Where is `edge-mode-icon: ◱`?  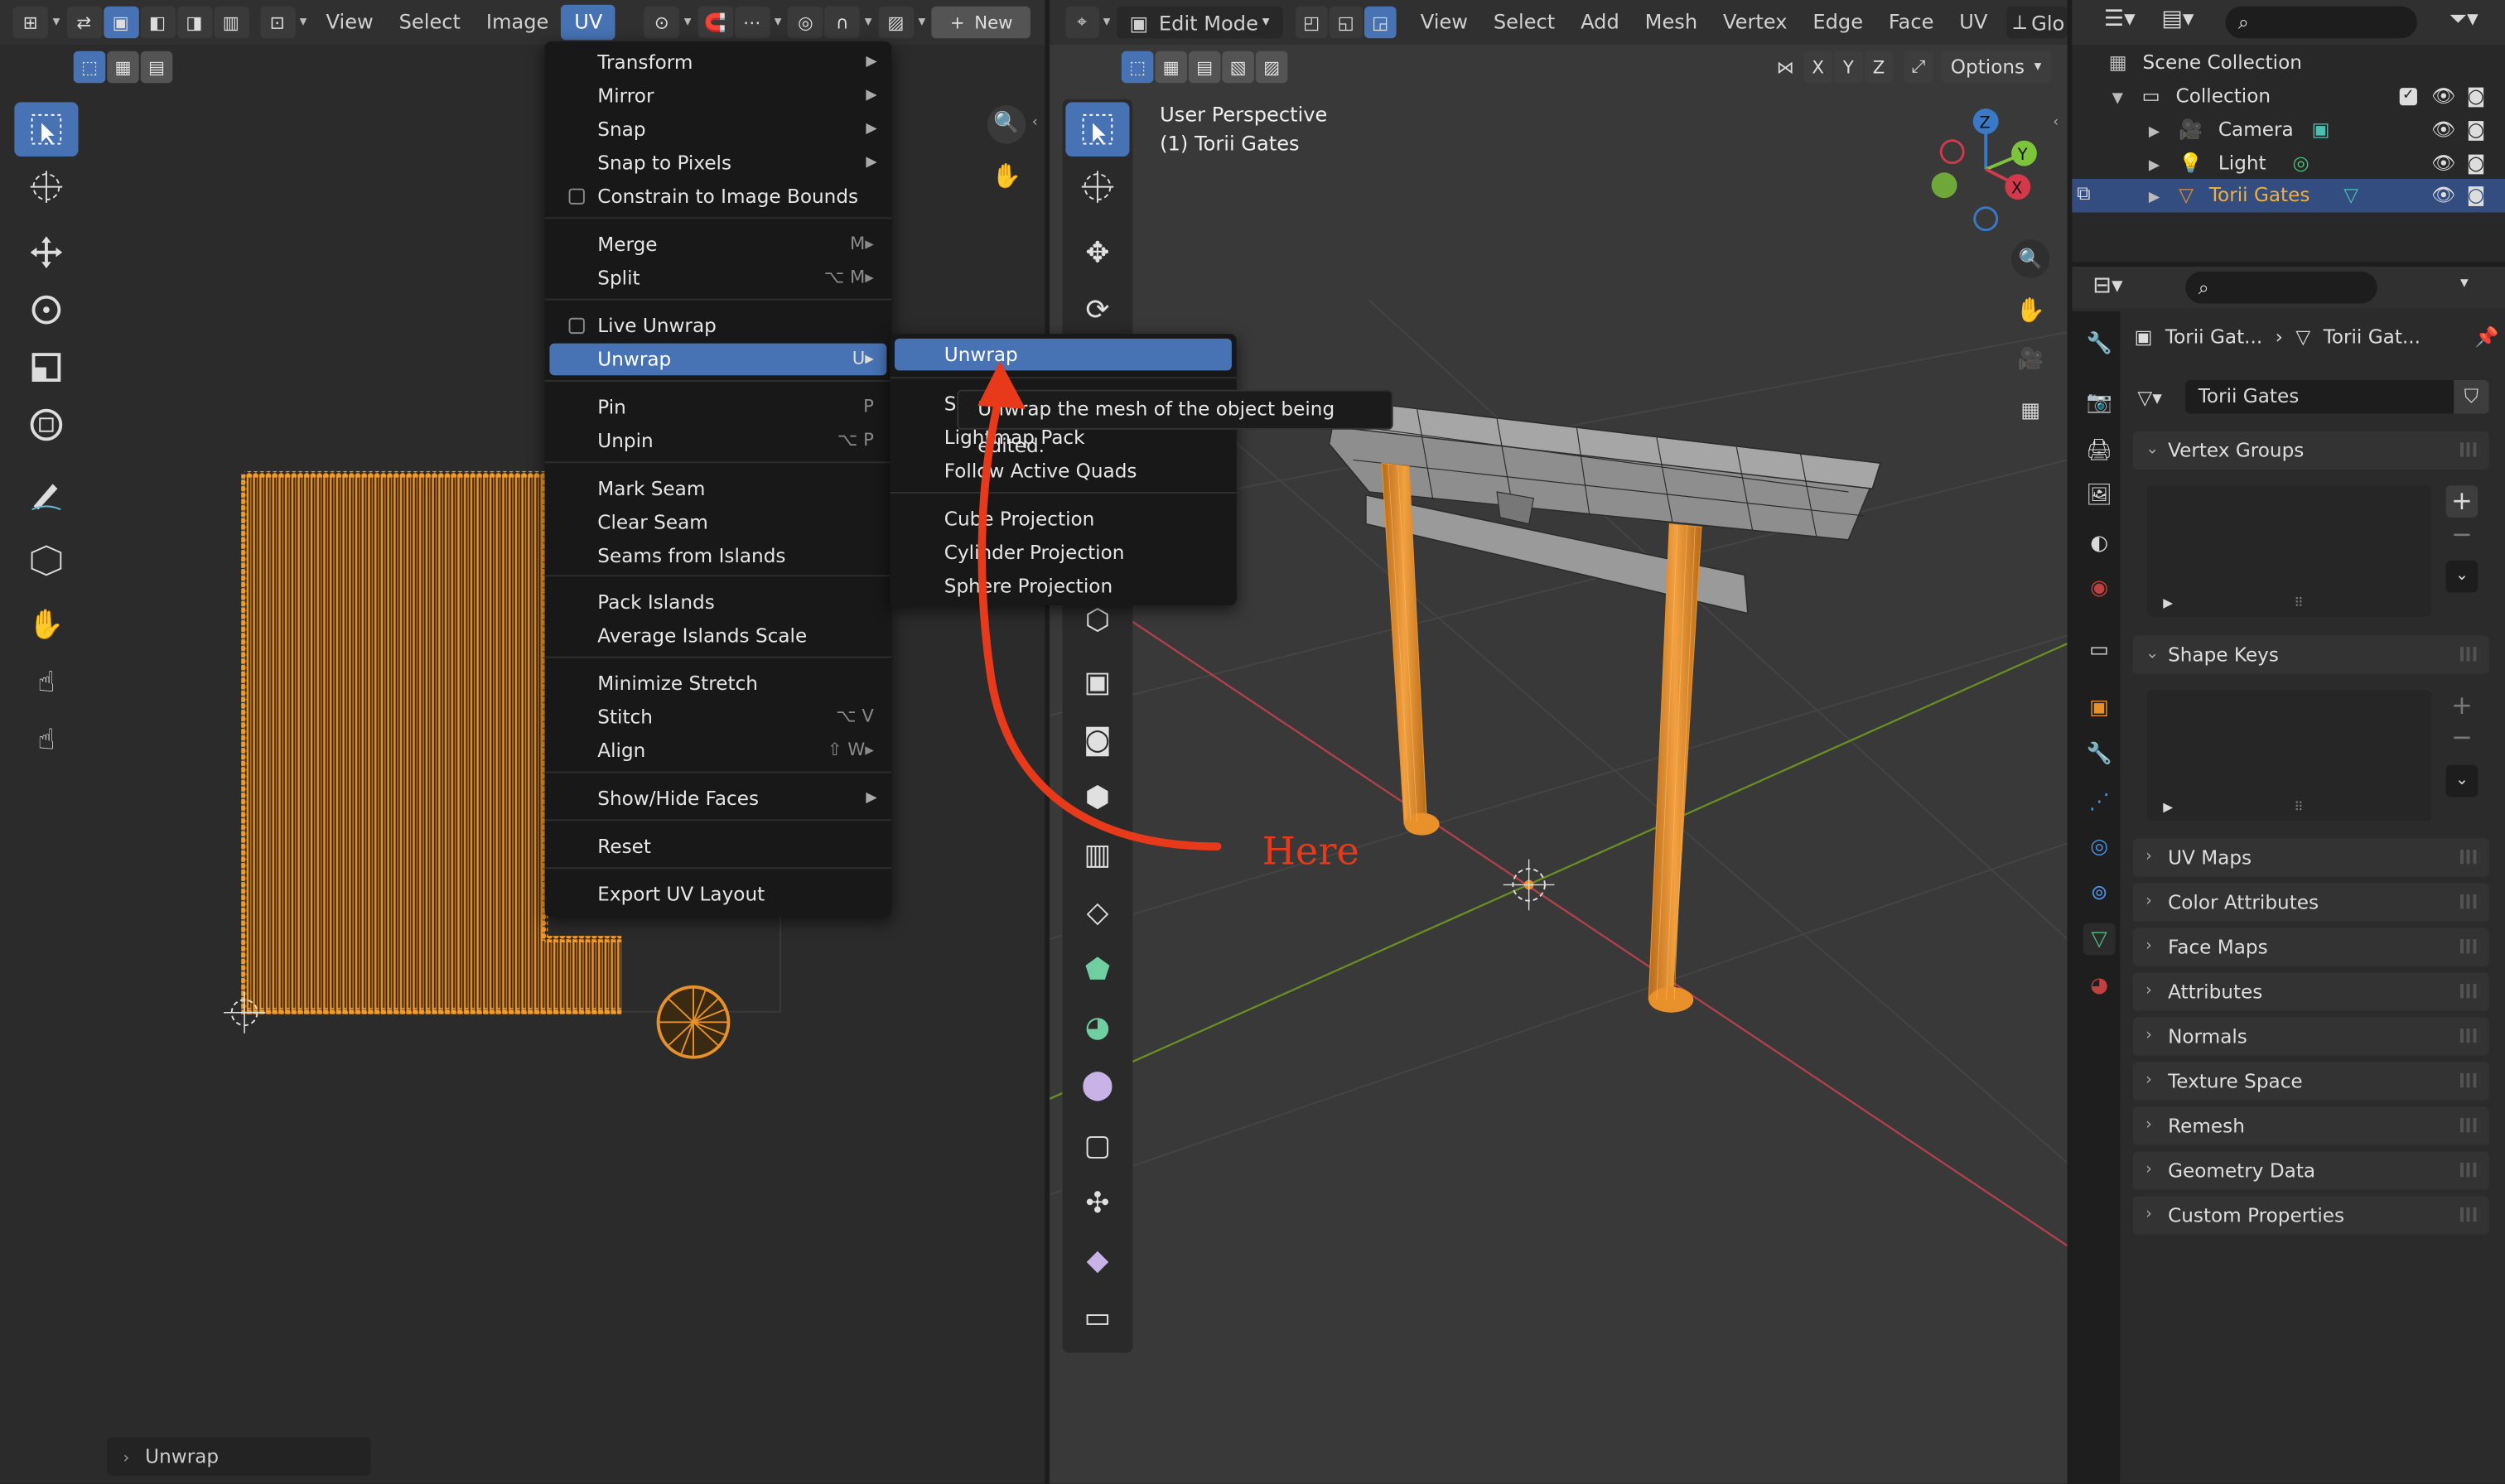 edge-mode-icon: ◱ is located at coordinates (1346, 22).